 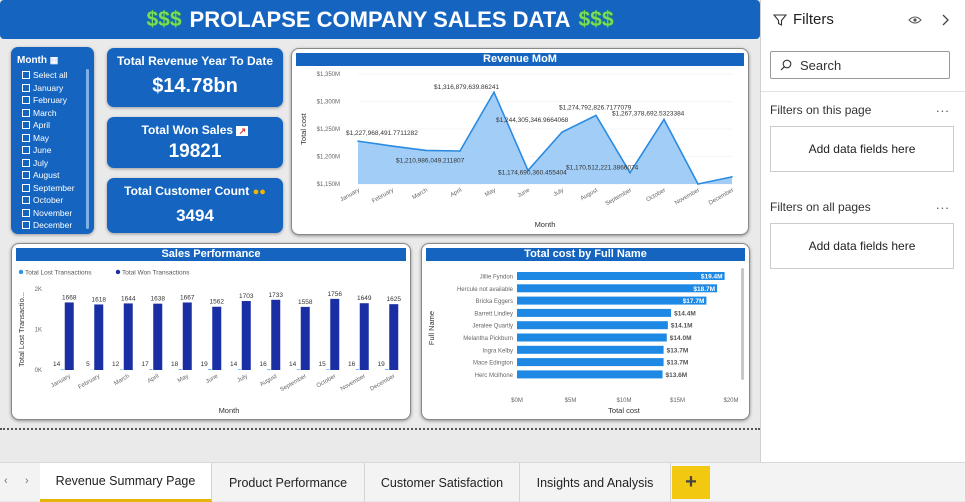 What do you see at coordinates (48, 138) in the screenshot?
I see `slicer-item: May` at bounding box center [48, 138].